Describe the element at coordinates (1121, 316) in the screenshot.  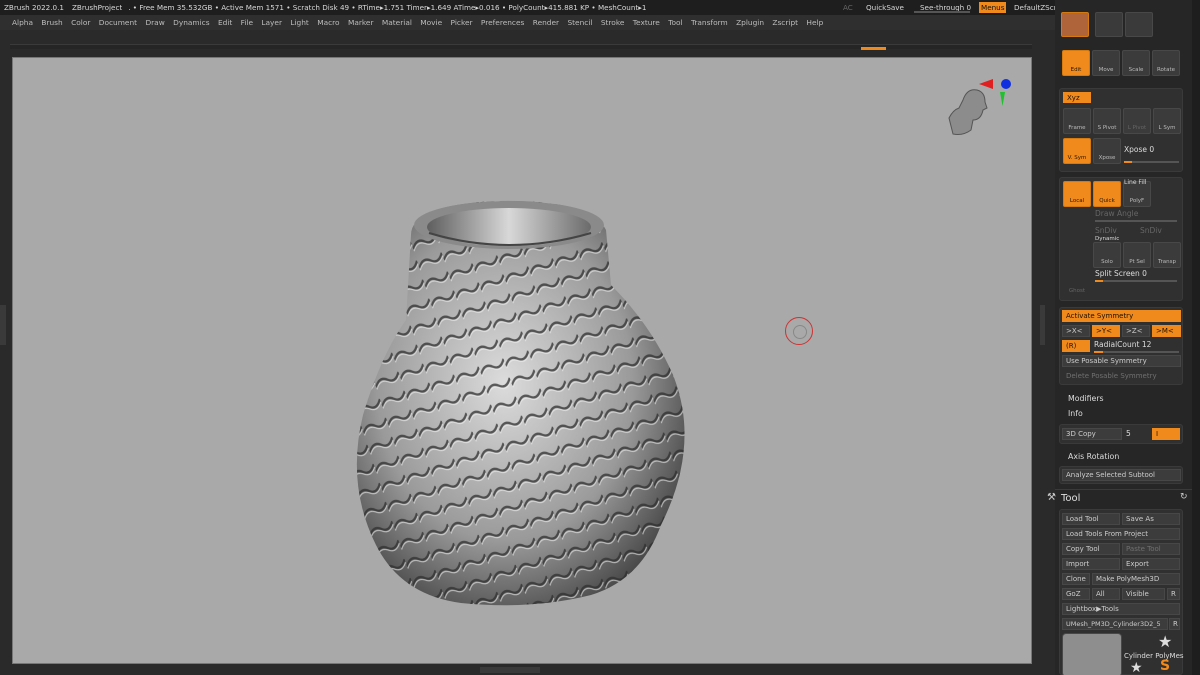
I see `activate-symmetry-button: Activate Symmetry` at that location.